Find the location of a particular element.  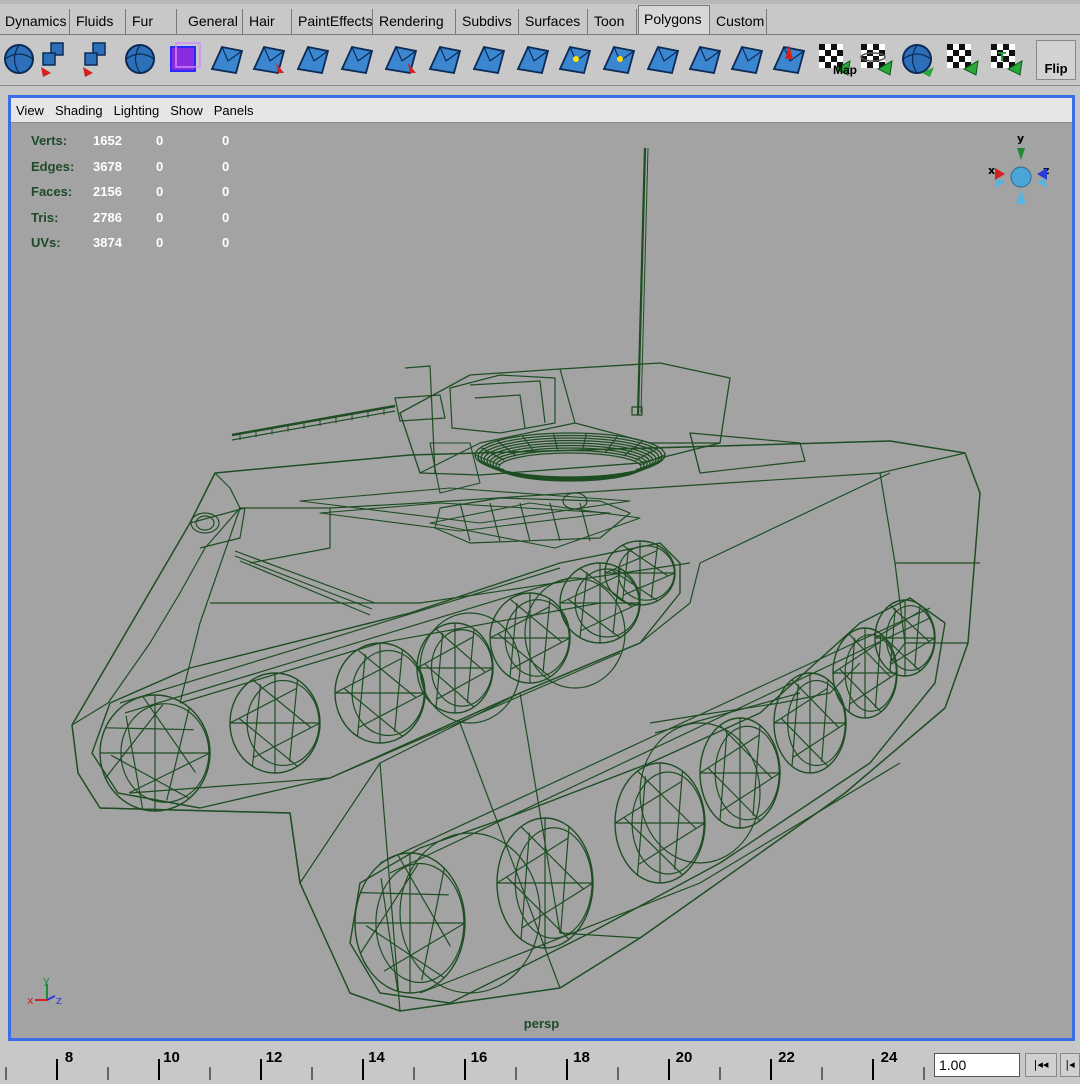

camera-name-label: persp is located at coordinates (541, 1023).